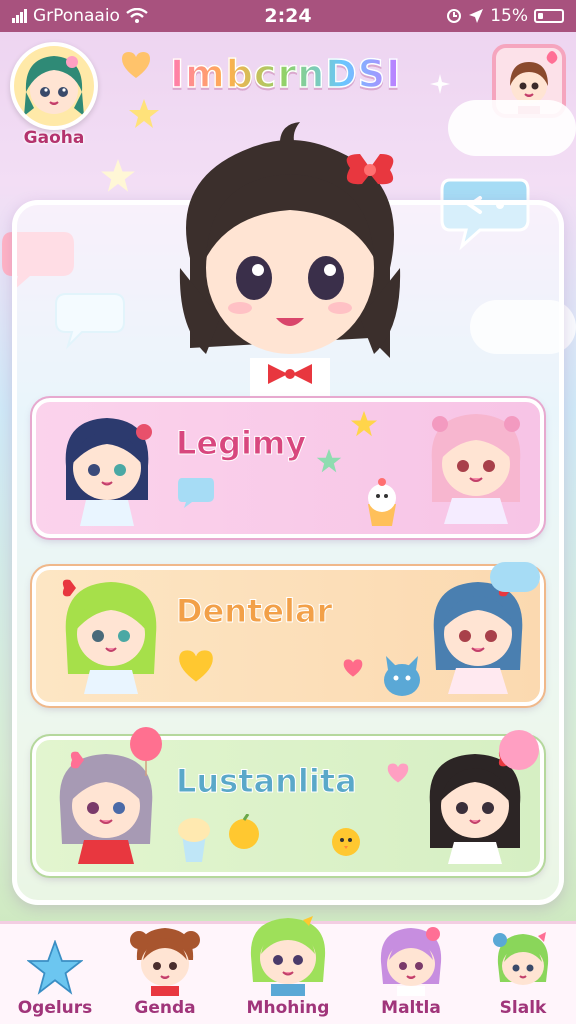 This screenshot has height=1024, width=576. Describe the element at coordinates (288, 1008) in the screenshot. I see `tab-label: Mhohing` at that location.